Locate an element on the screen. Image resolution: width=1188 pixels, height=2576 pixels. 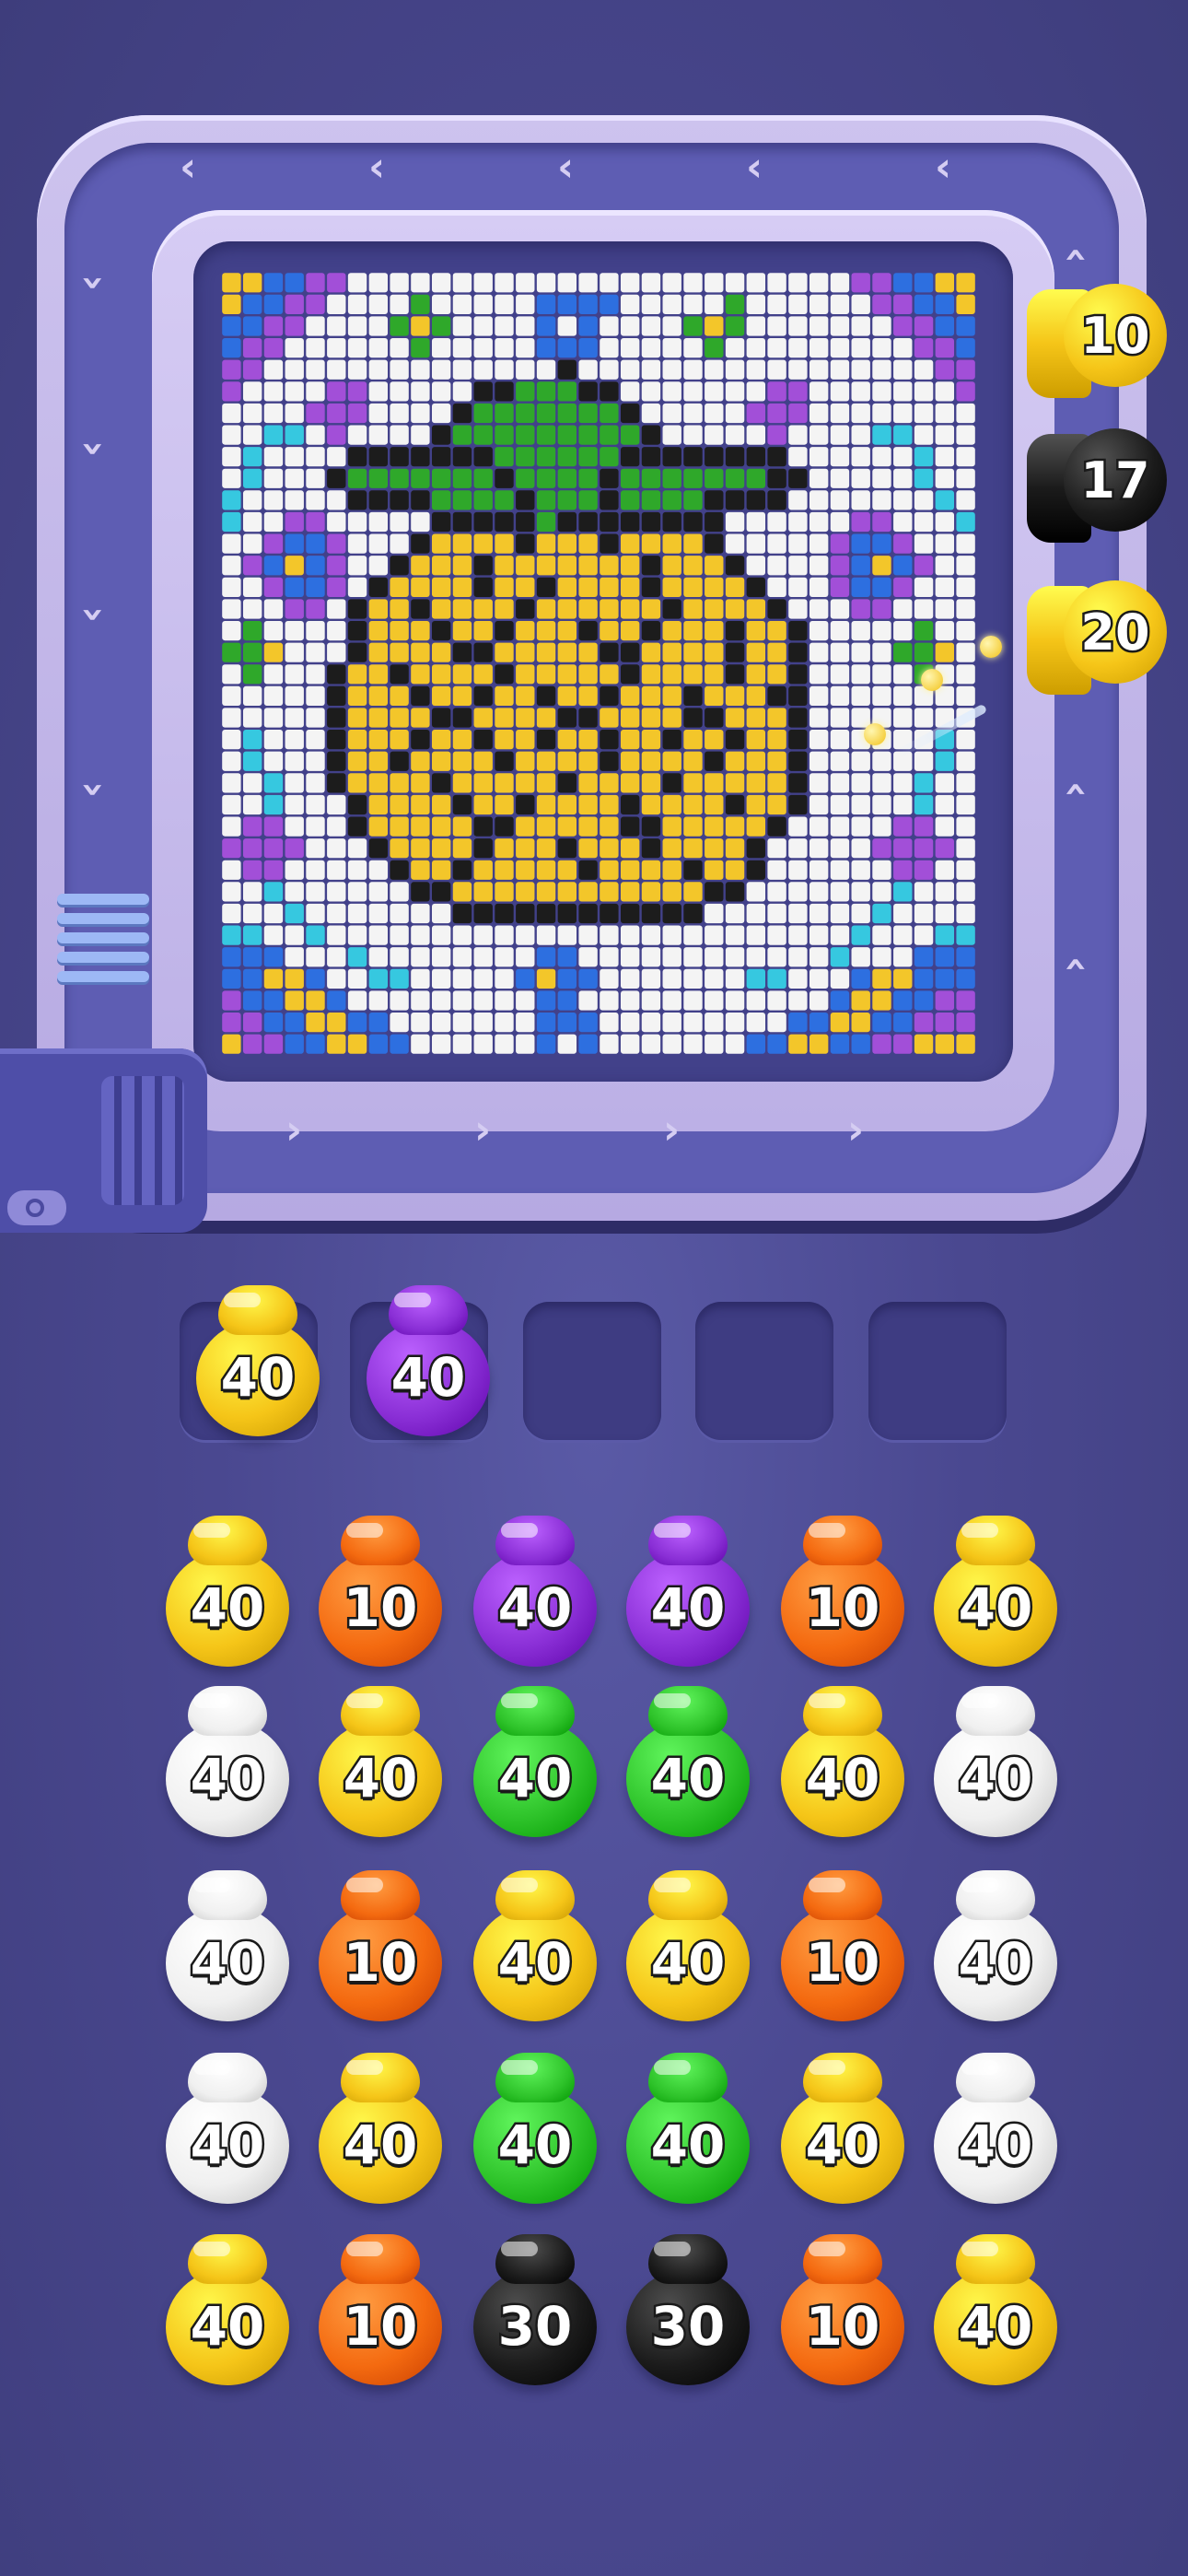
side-shooter: 20 is located at coordinates (1097, 640).